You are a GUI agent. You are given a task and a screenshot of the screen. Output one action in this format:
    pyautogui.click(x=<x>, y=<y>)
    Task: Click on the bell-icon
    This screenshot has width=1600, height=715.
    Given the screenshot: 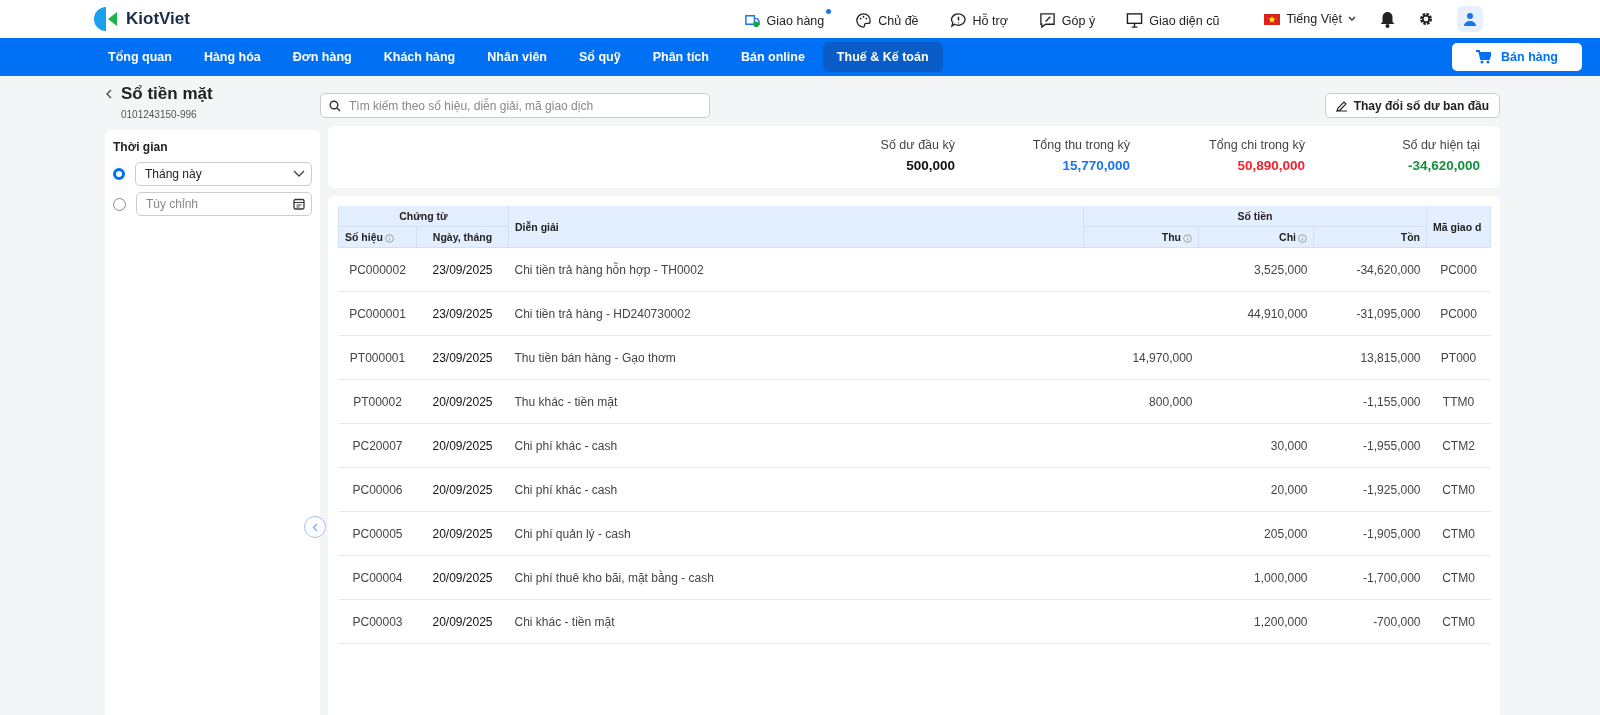 What is the action you would take?
    pyautogui.click(x=1387, y=19)
    